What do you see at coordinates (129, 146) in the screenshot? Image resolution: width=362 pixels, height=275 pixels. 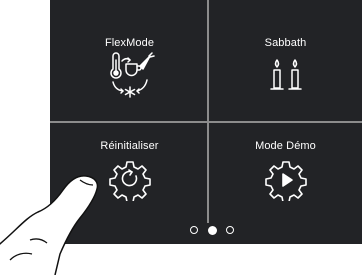 I see `reset-label: Réinitialiser` at bounding box center [129, 146].